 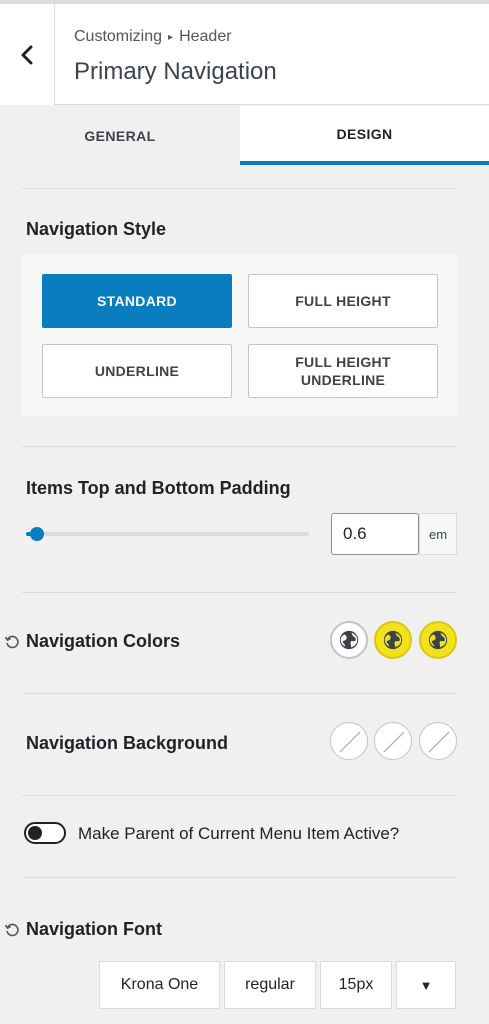 What do you see at coordinates (127, 743) in the screenshot?
I see `navigation-background-title: Navigation Background` at bounding box center [127, 743].